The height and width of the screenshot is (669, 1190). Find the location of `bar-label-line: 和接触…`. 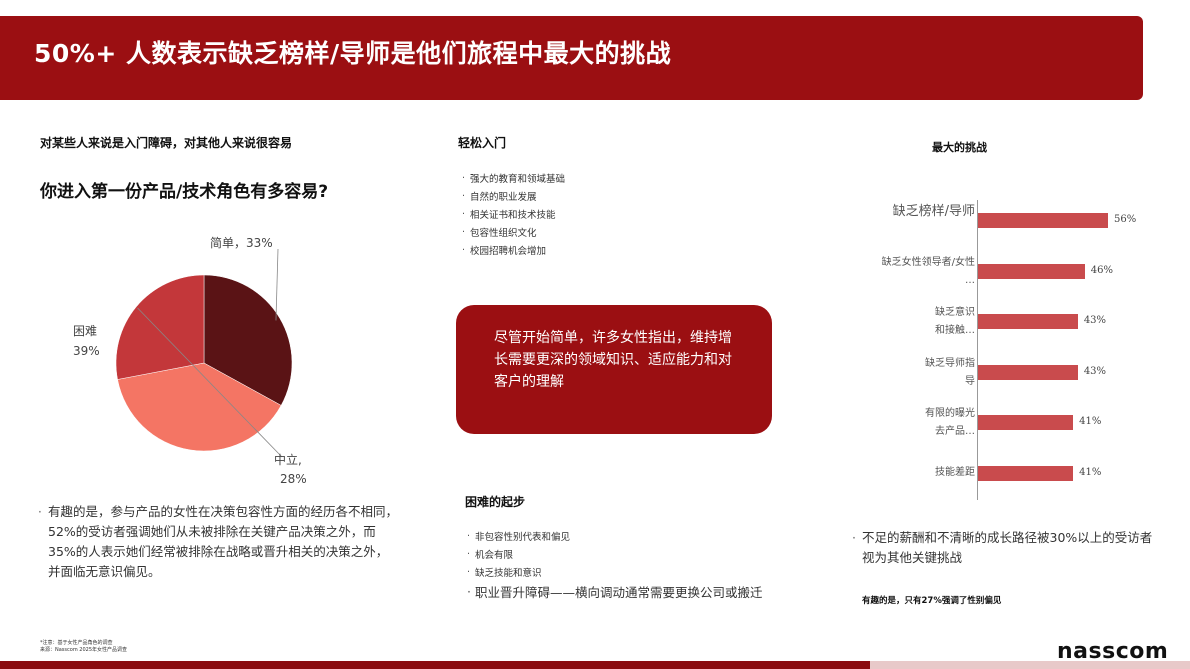

bar-label-line: 和接触… is located at coordinates (955, 330).